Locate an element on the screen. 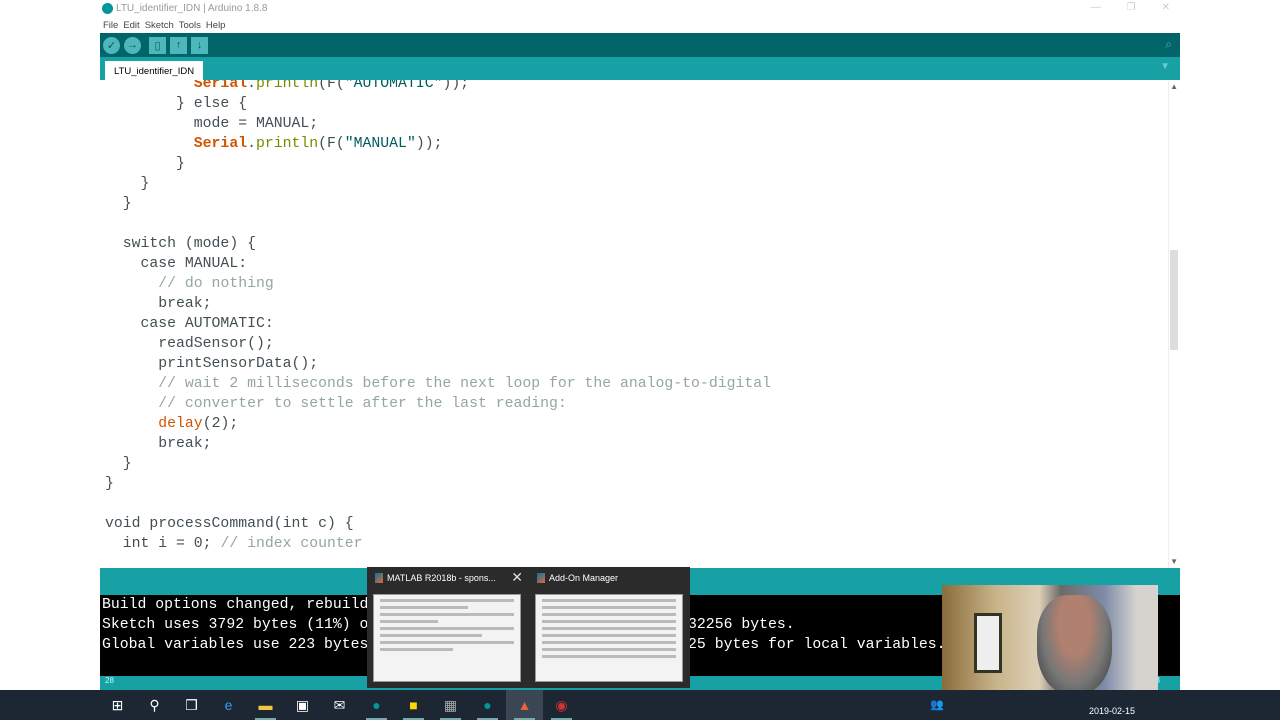 The height and width of the screenshot is (720, 1280). windows-start-icon: ⊞ is located at coordinates (117, 705).